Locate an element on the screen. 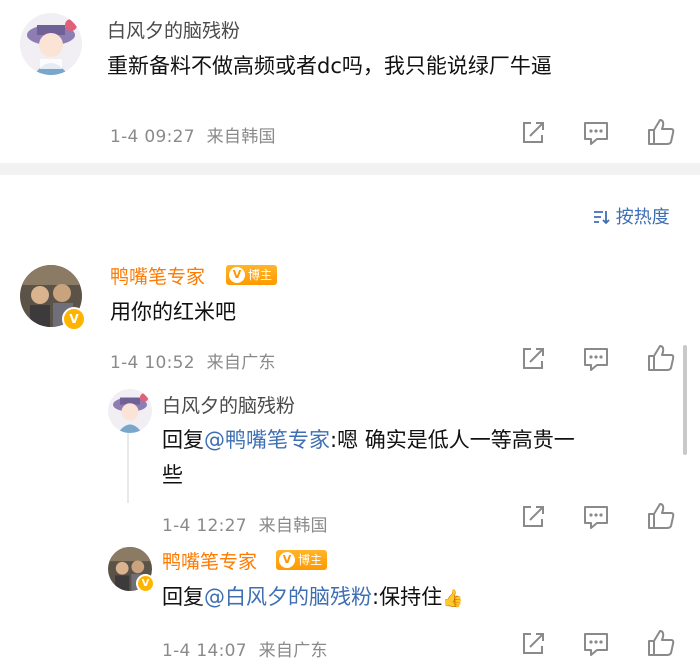 This screenshot has height=670, width=700. reply-location: 来自韩国 is located at coordinates (293, 526).